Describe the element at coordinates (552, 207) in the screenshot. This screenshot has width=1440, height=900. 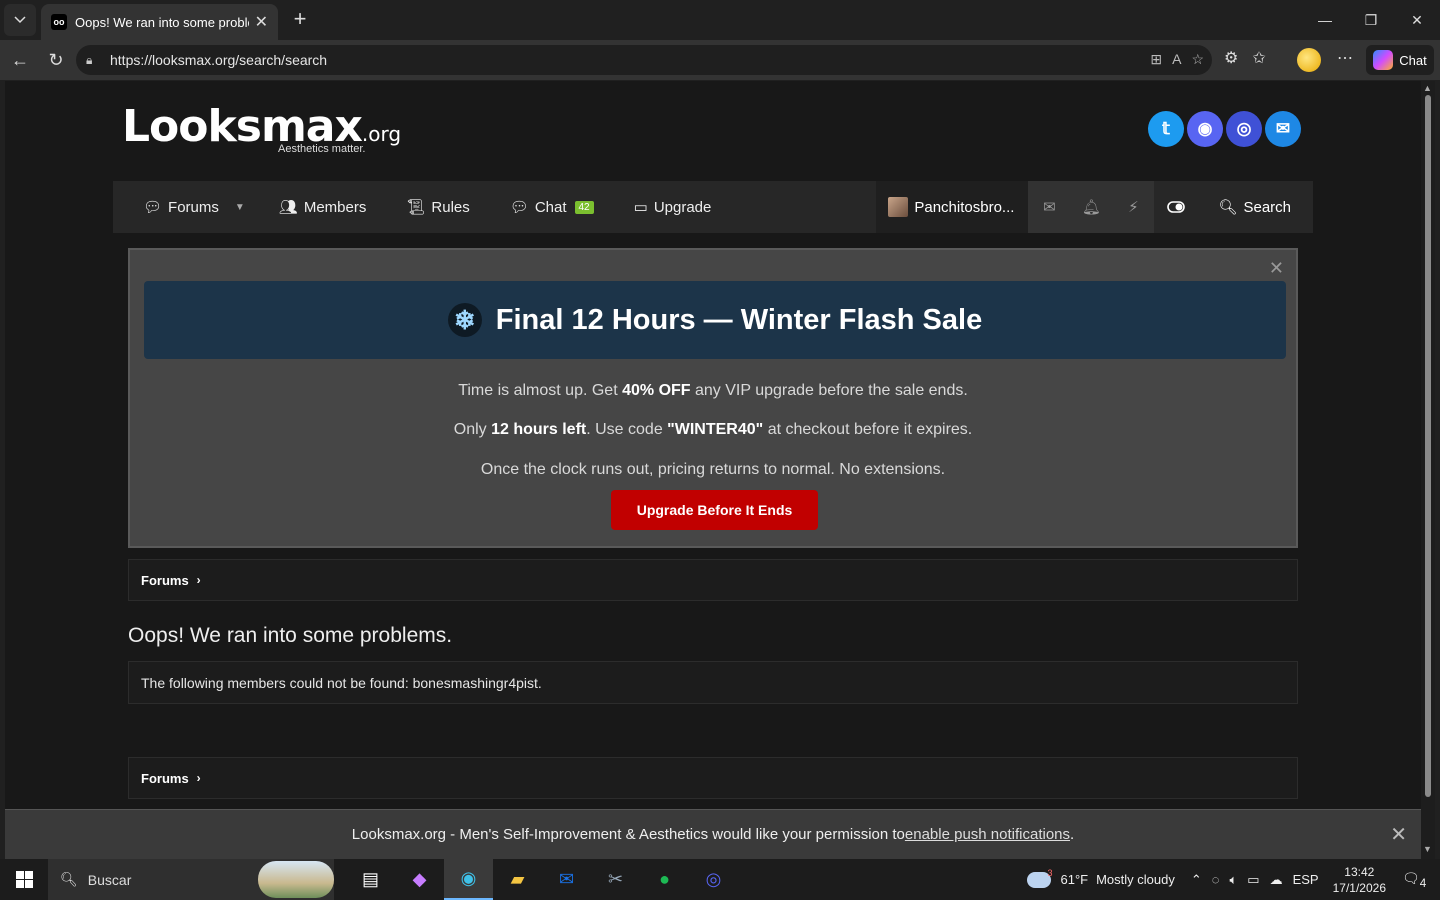
I see `nav-chat: 💬︎ Chat 42` at that location.